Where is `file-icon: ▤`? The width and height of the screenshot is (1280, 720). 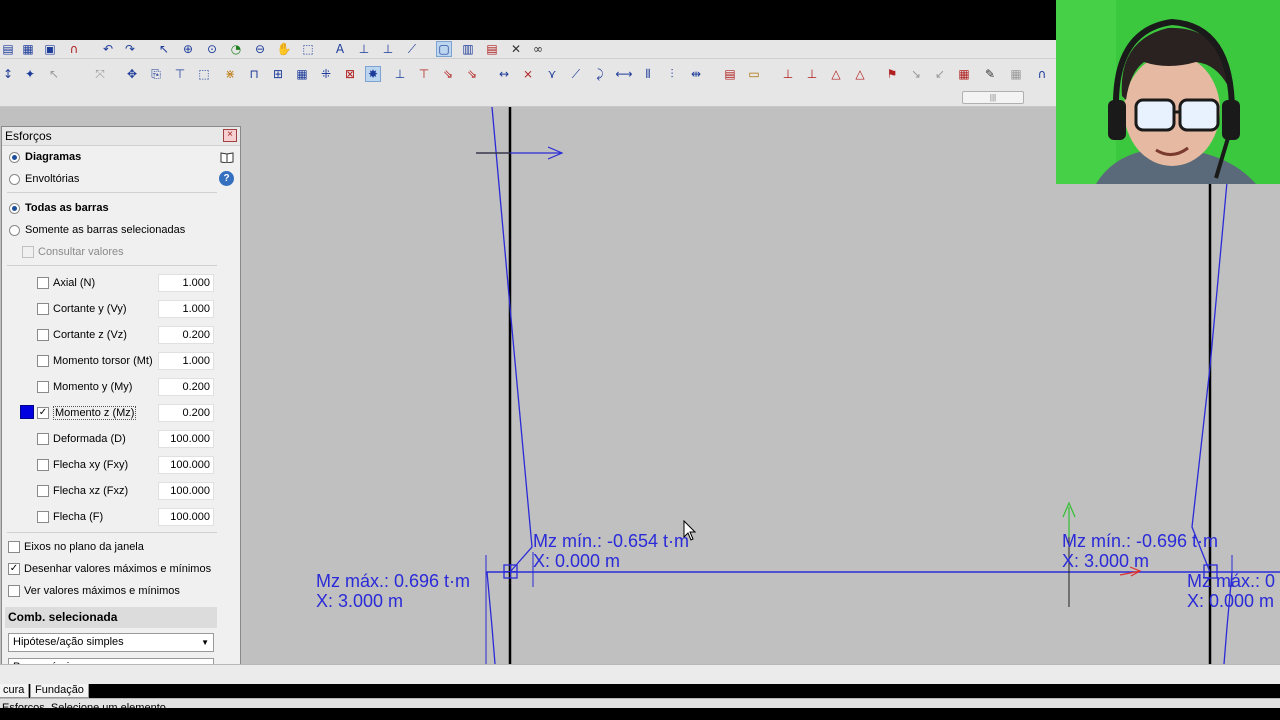
file-icon: ▤ is located at coordinates (8, 49).